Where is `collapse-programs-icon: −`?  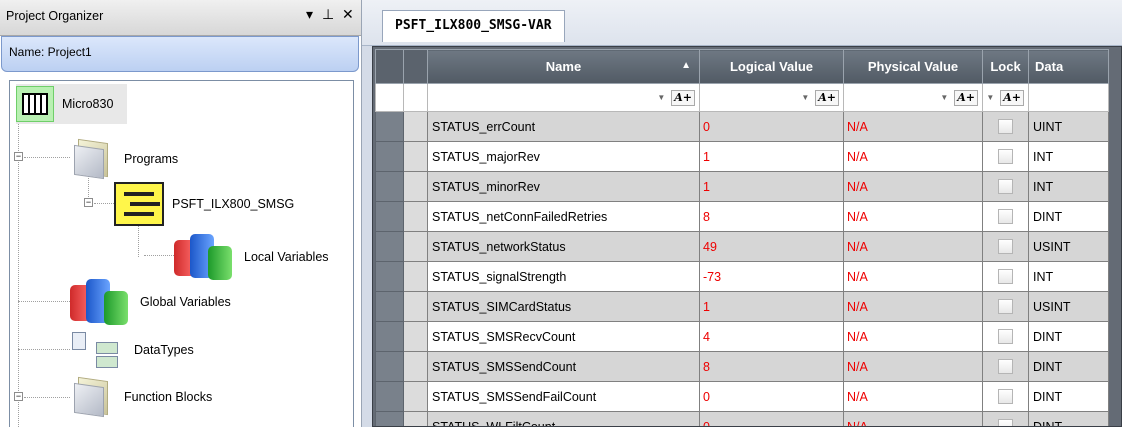
collapse-programs-icon: − is located at coordinates (18, 156).